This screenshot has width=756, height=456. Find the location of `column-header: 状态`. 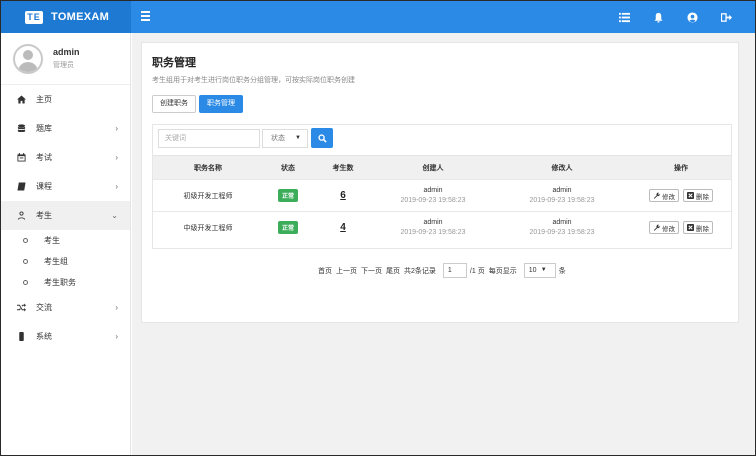

column-header: 状态 is located at coordinates (288, 167).